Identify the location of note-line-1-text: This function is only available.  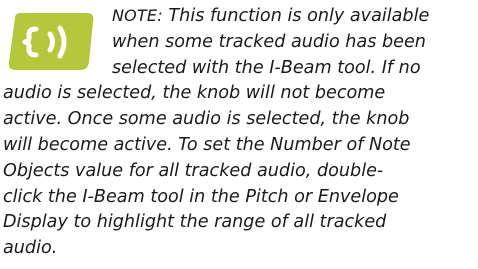
(296, 16).